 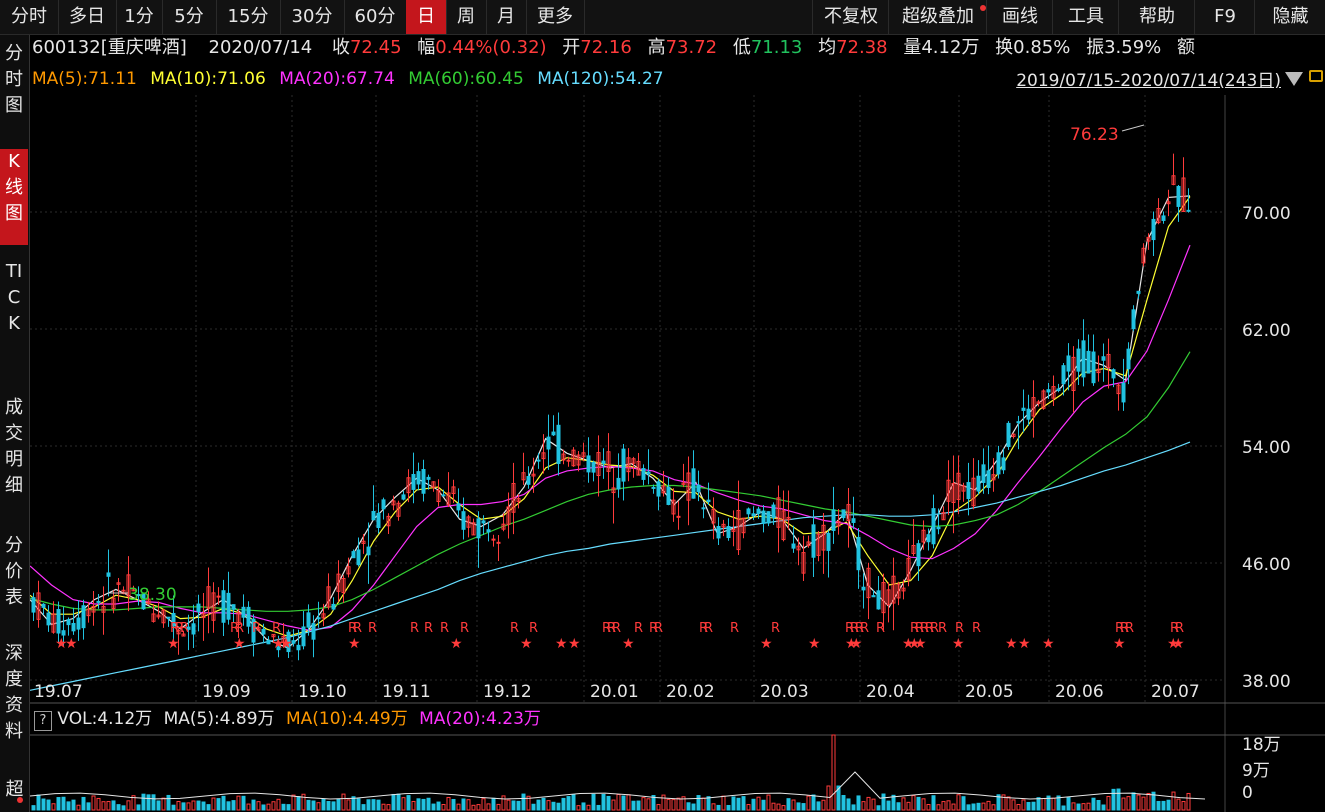 I want to click on vol-tick-label: 18万, so click(x=1261, y=745).